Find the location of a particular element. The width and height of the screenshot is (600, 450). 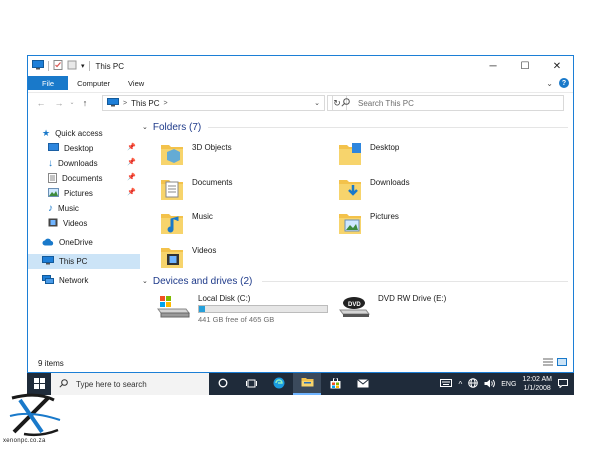

folder-videos-icon is located at coordinates (172, 257).